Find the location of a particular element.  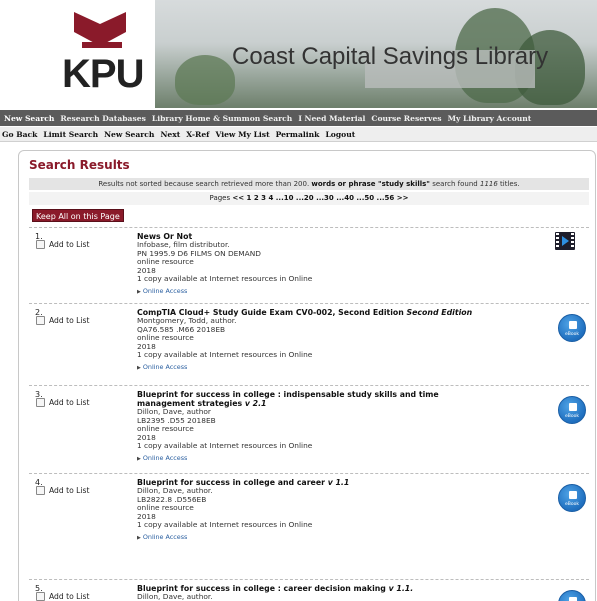

x-ref-link: X-Ref is located at coordinates (197, 134).